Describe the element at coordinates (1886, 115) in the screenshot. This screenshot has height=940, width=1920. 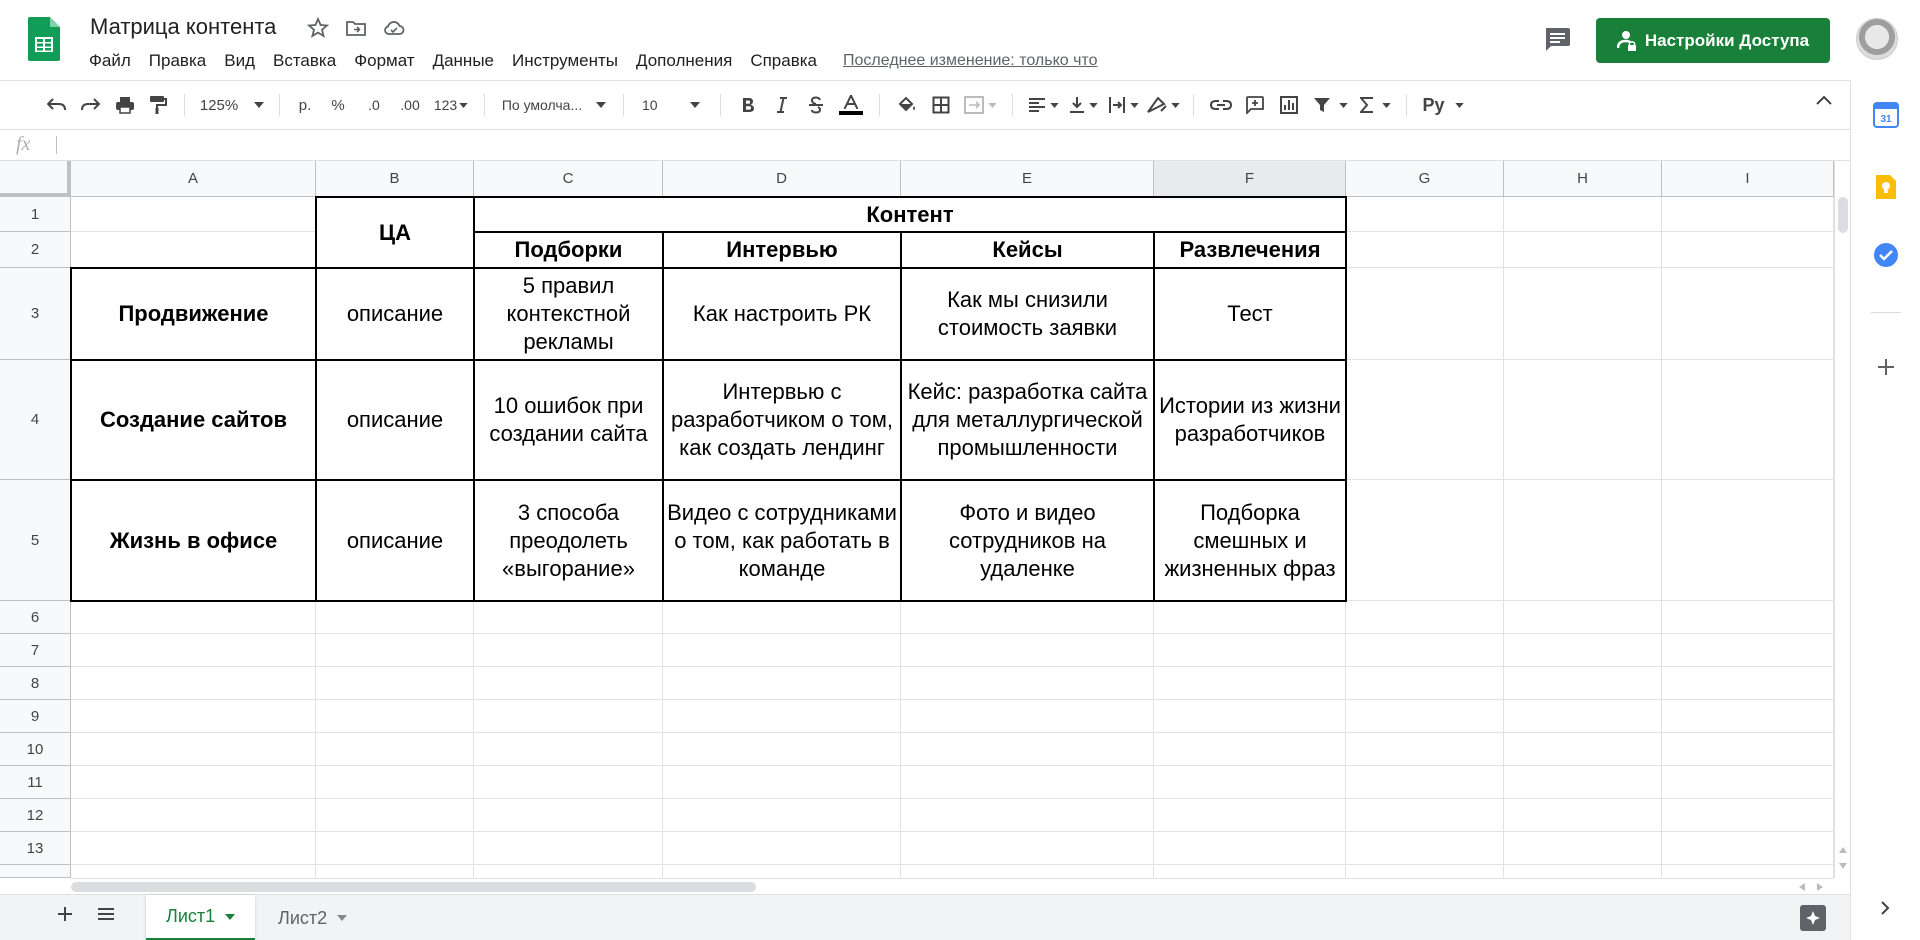
I see `calendar-icon: 31` at that location.